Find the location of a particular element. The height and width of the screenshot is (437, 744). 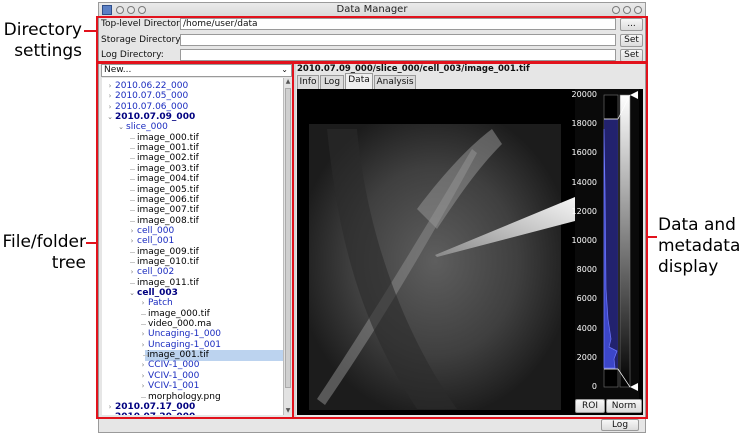

window-title: Data Manager is located at coordinates (372, 9).